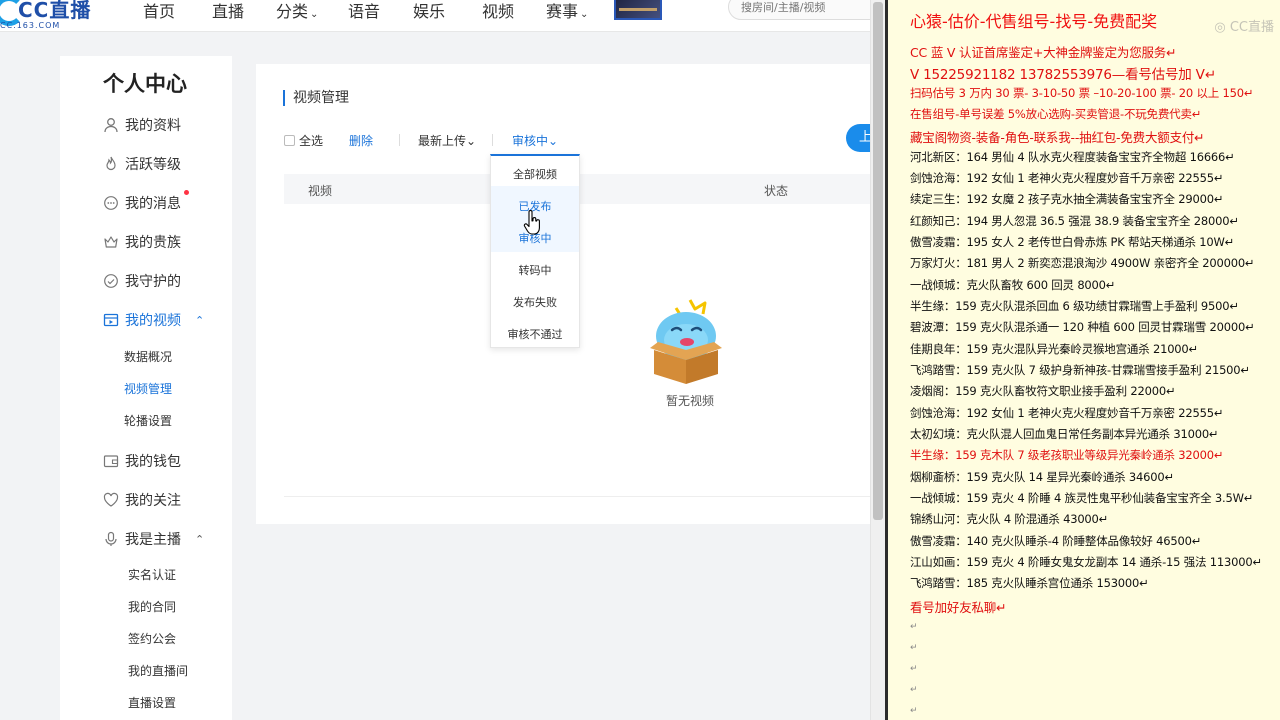 This screenshot has height=720, width=1280. I want to click on nav-item-entertainment: 娱乐, so click(429, 11).